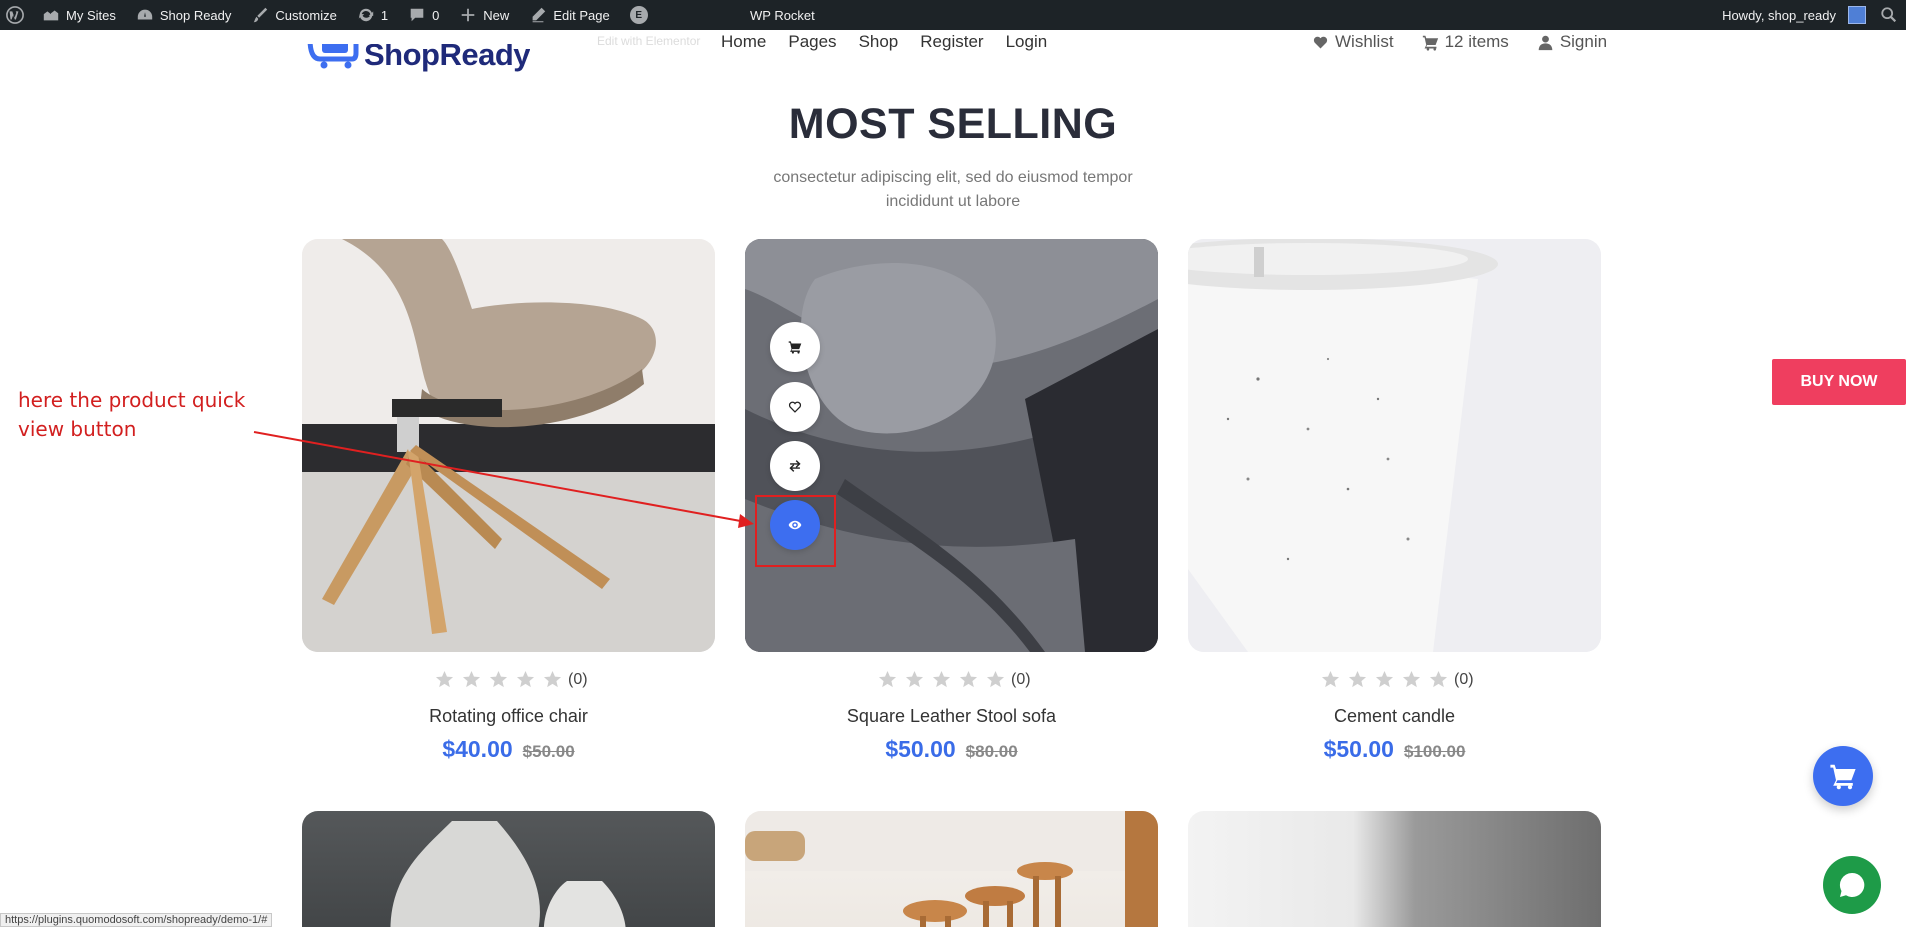  Describe the element at coordinates (951, 716) in the screenshot. I see `product-name-2: Square Leather Stool sofa` at that location.